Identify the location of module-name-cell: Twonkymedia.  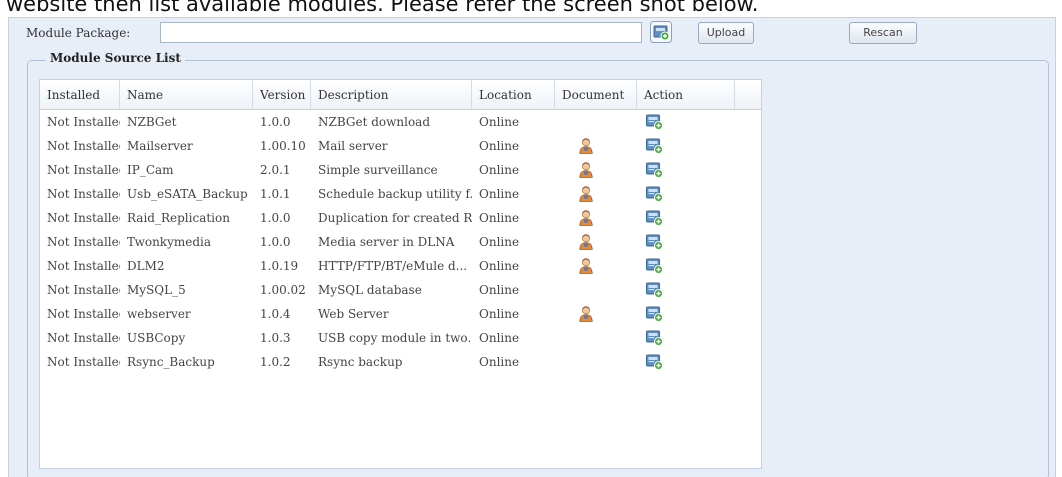
(169, 242).